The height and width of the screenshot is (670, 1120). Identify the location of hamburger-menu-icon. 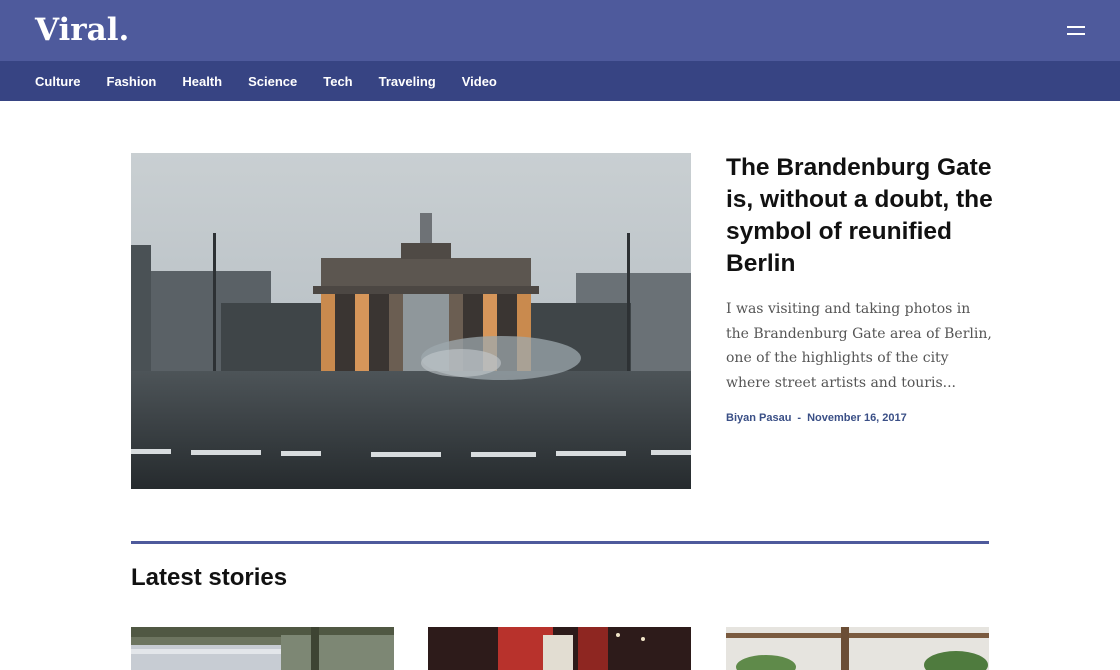
(1077, 31).